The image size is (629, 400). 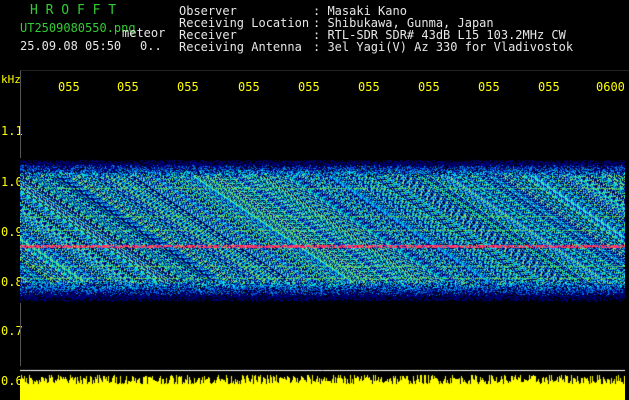 I want to click on app-title: H R O F F T, so click(x=73, y=10).